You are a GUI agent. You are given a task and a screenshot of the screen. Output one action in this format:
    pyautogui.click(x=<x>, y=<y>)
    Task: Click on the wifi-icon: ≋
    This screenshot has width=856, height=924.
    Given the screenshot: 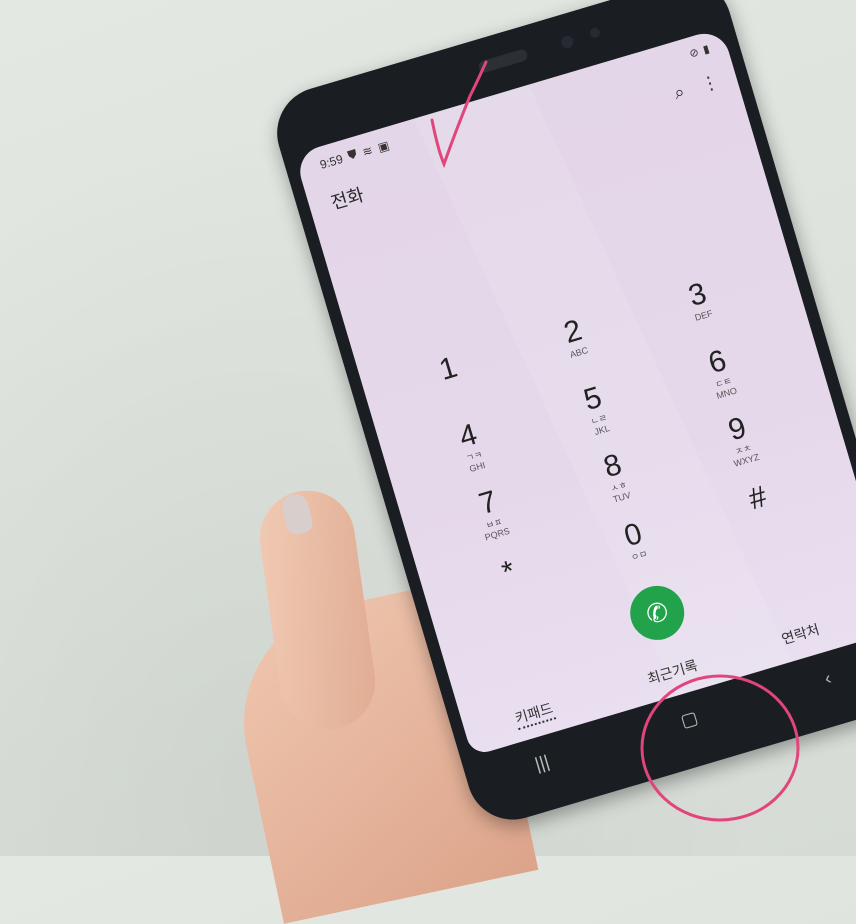 What is the action you would take?
    pyautogui.click(x=367, y=150)
    